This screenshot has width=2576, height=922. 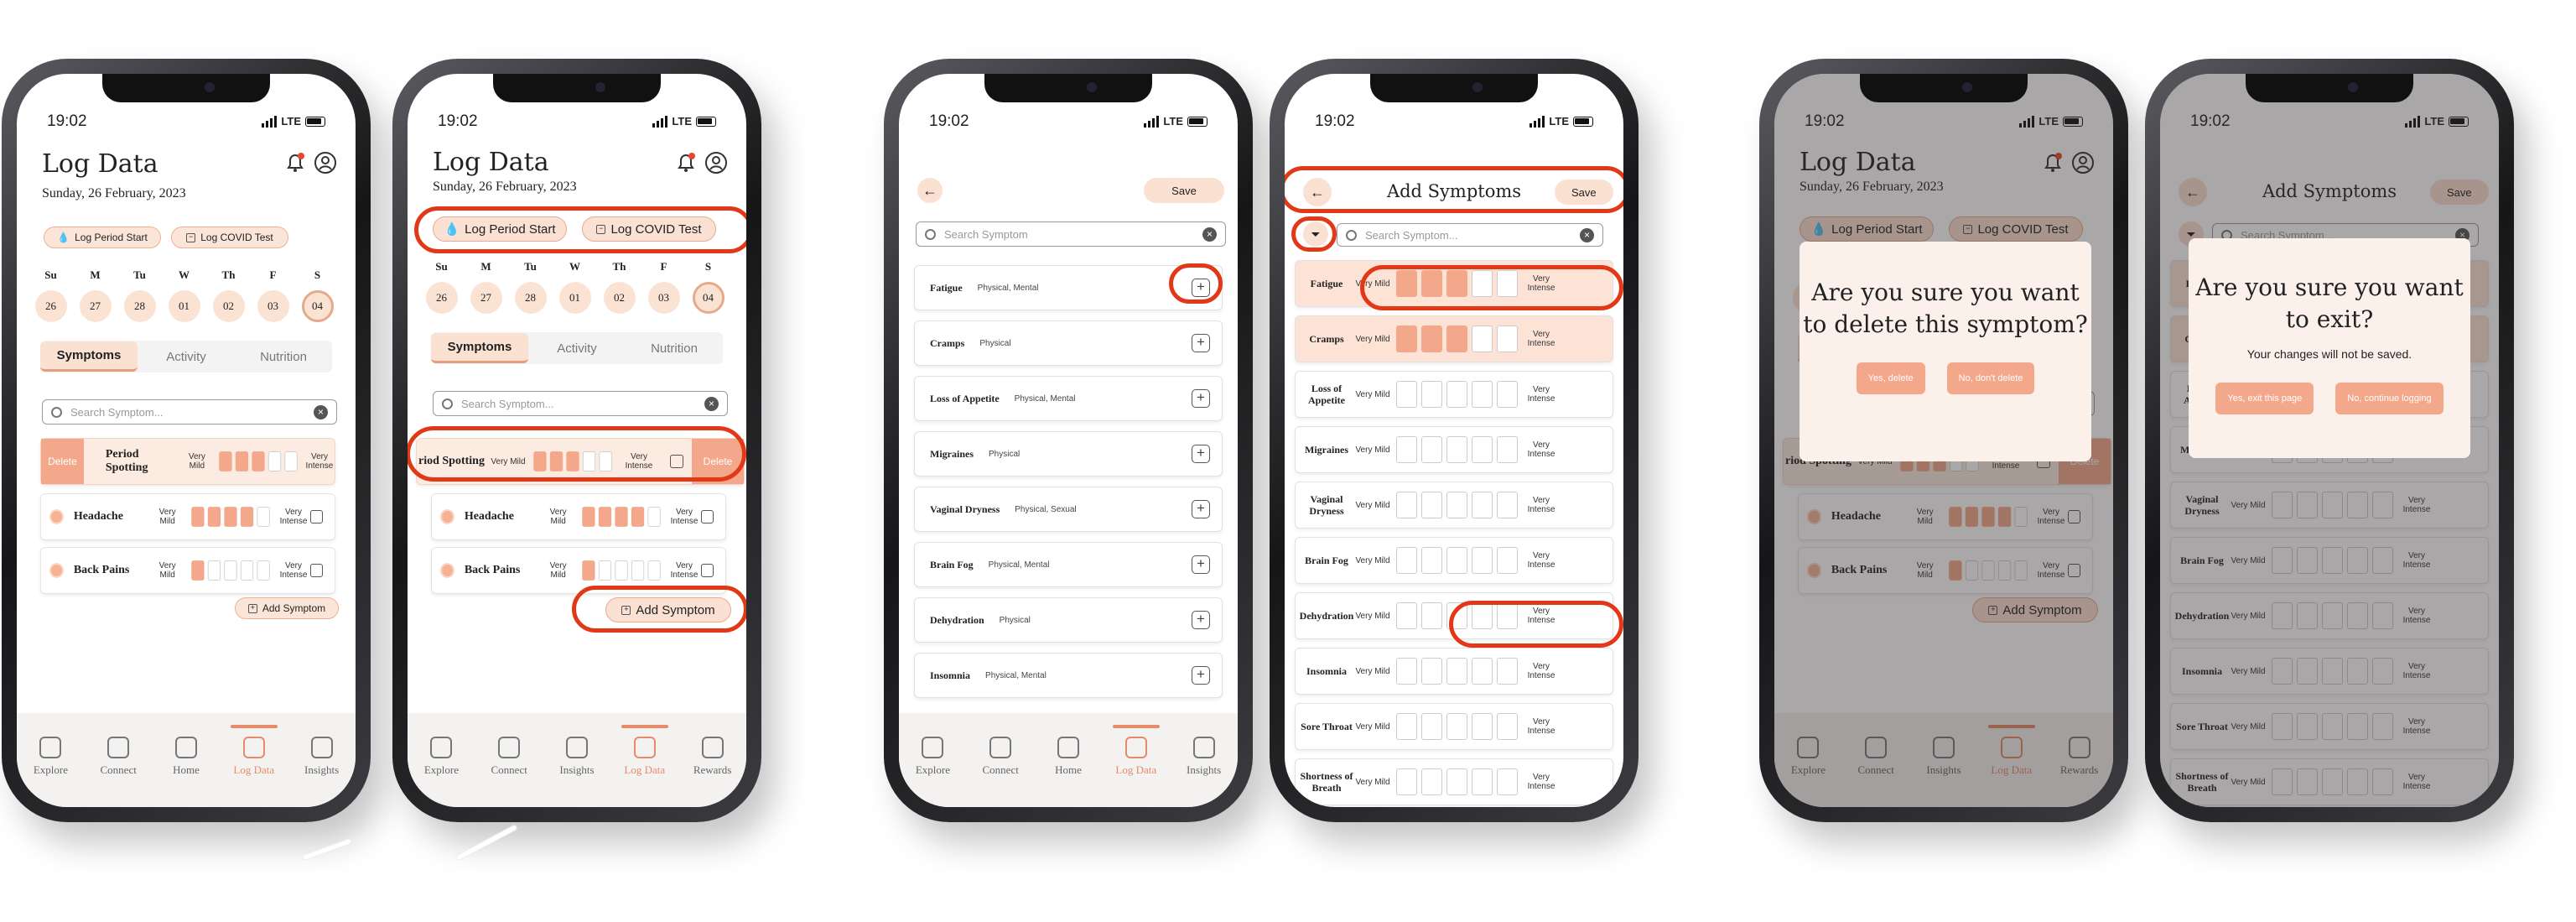 I want to click on symptom-list-item: Fatigue Physical, Mental +, so click(x=1068, y=287).